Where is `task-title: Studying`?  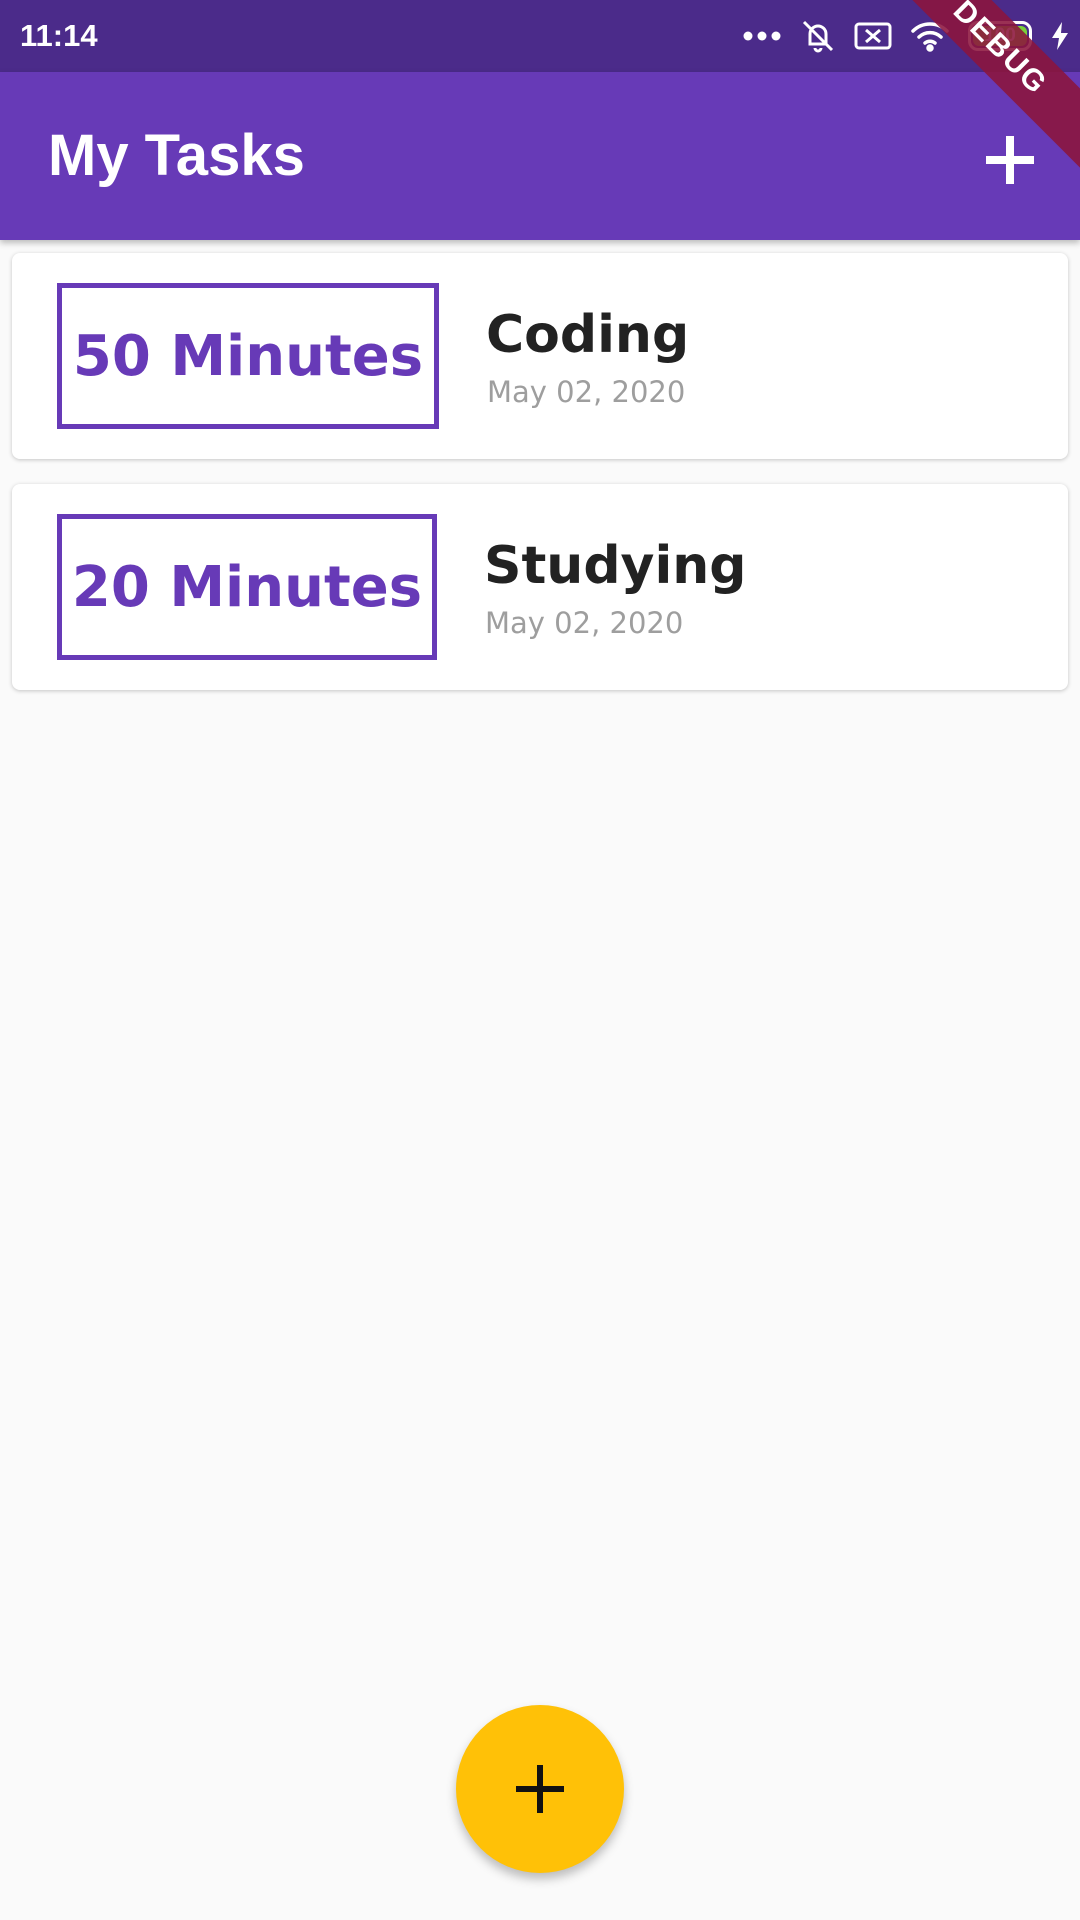
task-title: Studying is located at coordinates (615, 566).